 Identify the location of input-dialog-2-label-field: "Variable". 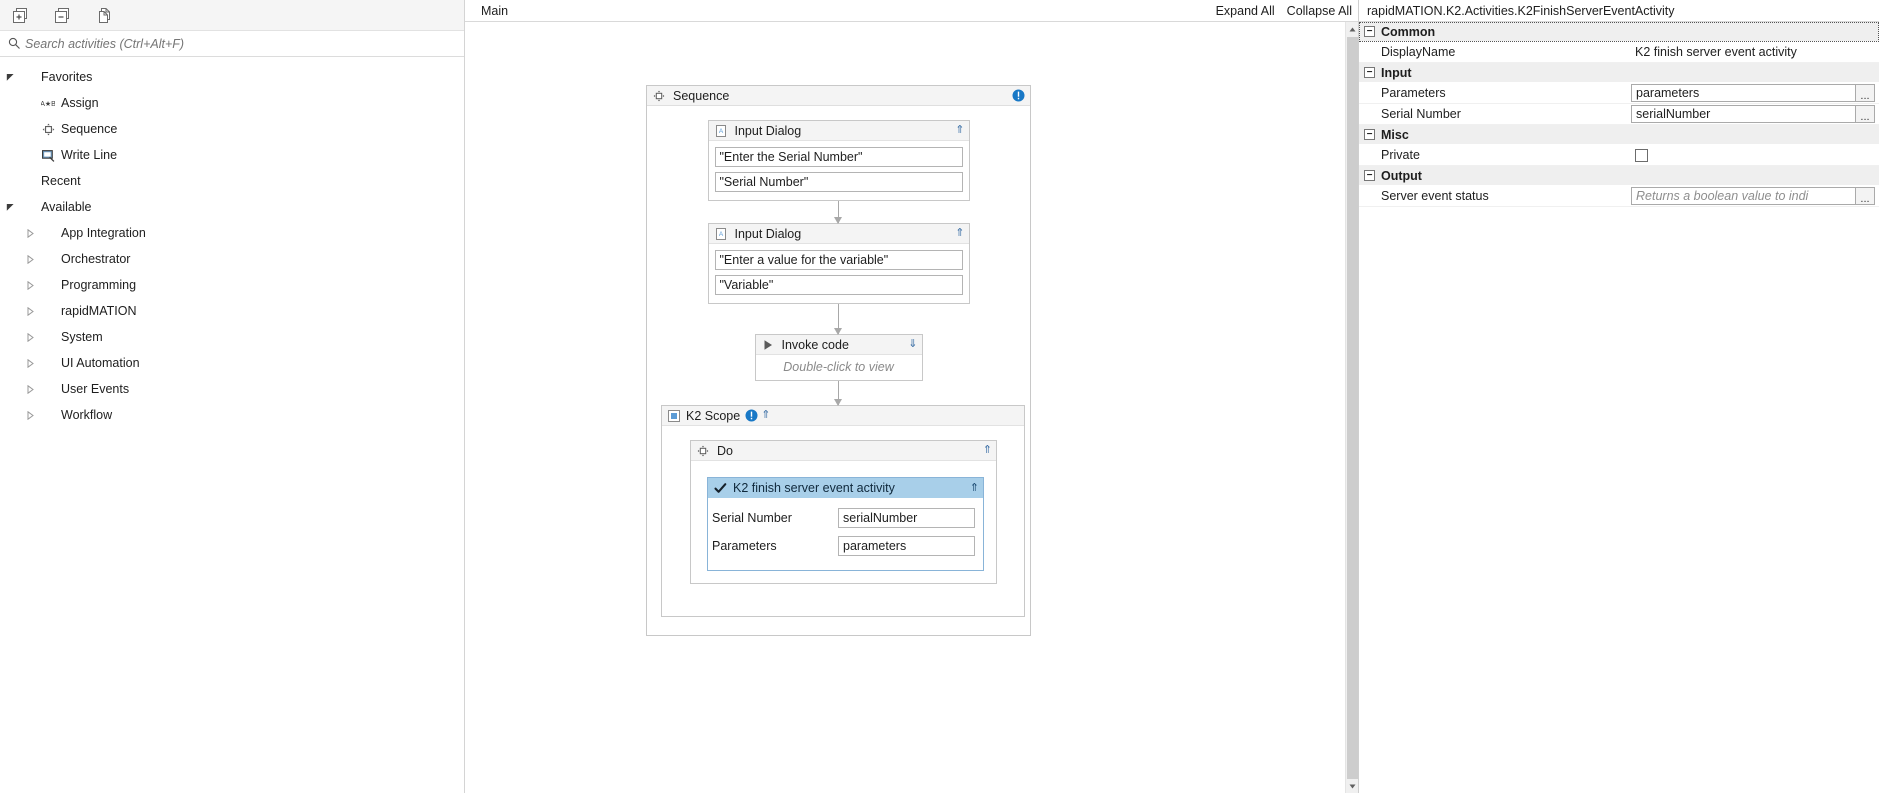
(838, 285).